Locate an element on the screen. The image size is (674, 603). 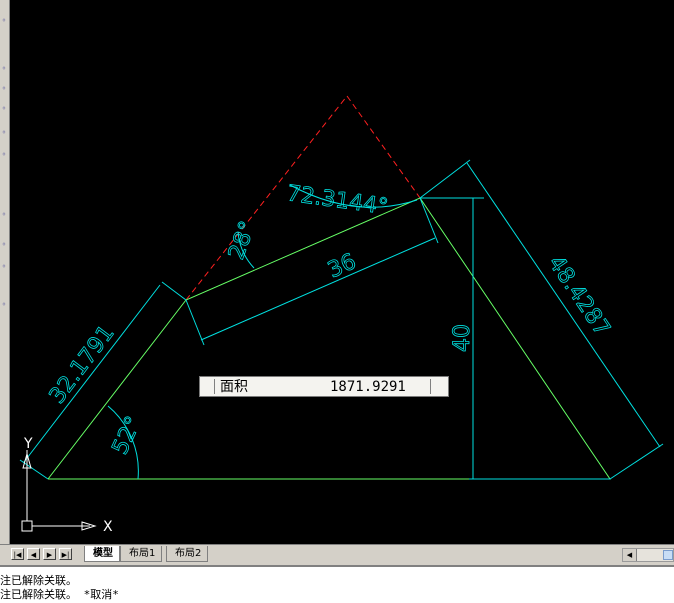
first-tab-button: |◀ is located at coordinates (17, 554).